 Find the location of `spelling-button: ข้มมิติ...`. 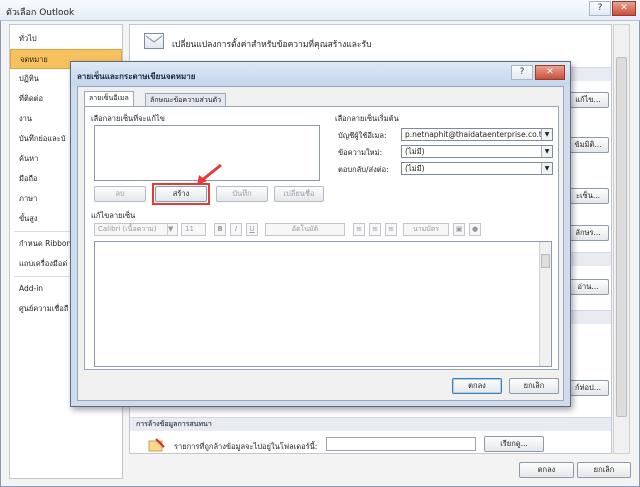

spelling-button: ข้มมิติ... is located at coordinates (588, 145).